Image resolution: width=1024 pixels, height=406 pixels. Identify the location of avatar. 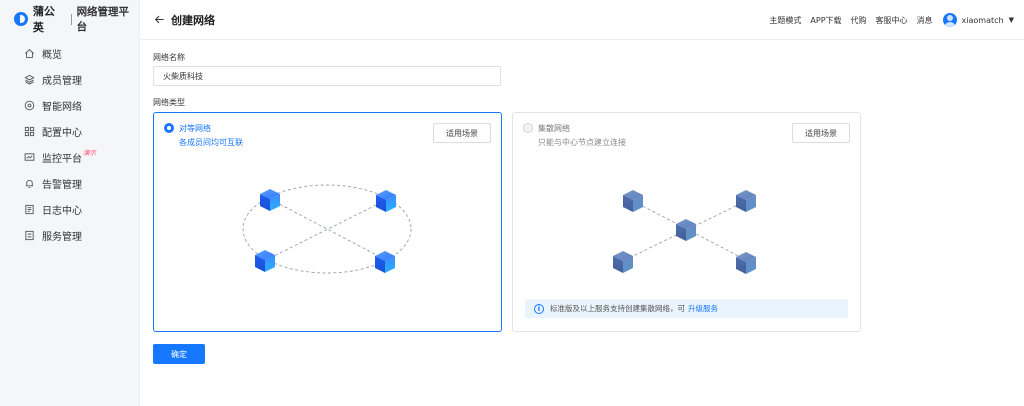
(949, 20).